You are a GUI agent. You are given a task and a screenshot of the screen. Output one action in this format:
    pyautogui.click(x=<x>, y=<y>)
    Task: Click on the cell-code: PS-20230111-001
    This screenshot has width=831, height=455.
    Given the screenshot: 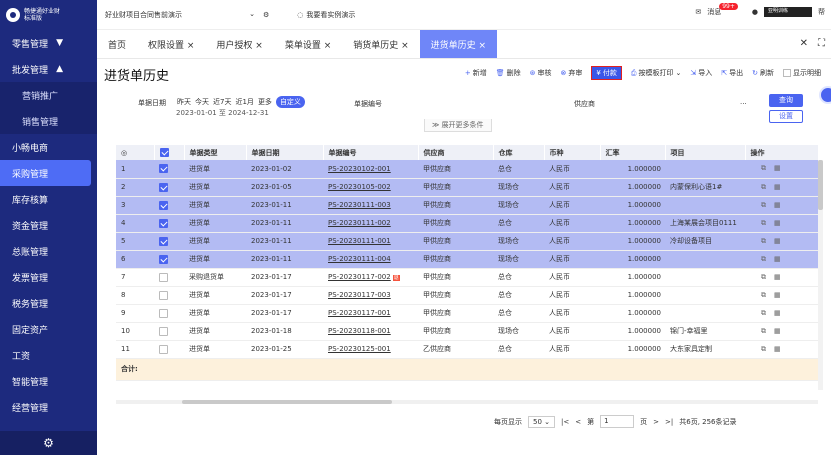 What is the action you would take?
    pyautogui.click(x=370, y=241)
    